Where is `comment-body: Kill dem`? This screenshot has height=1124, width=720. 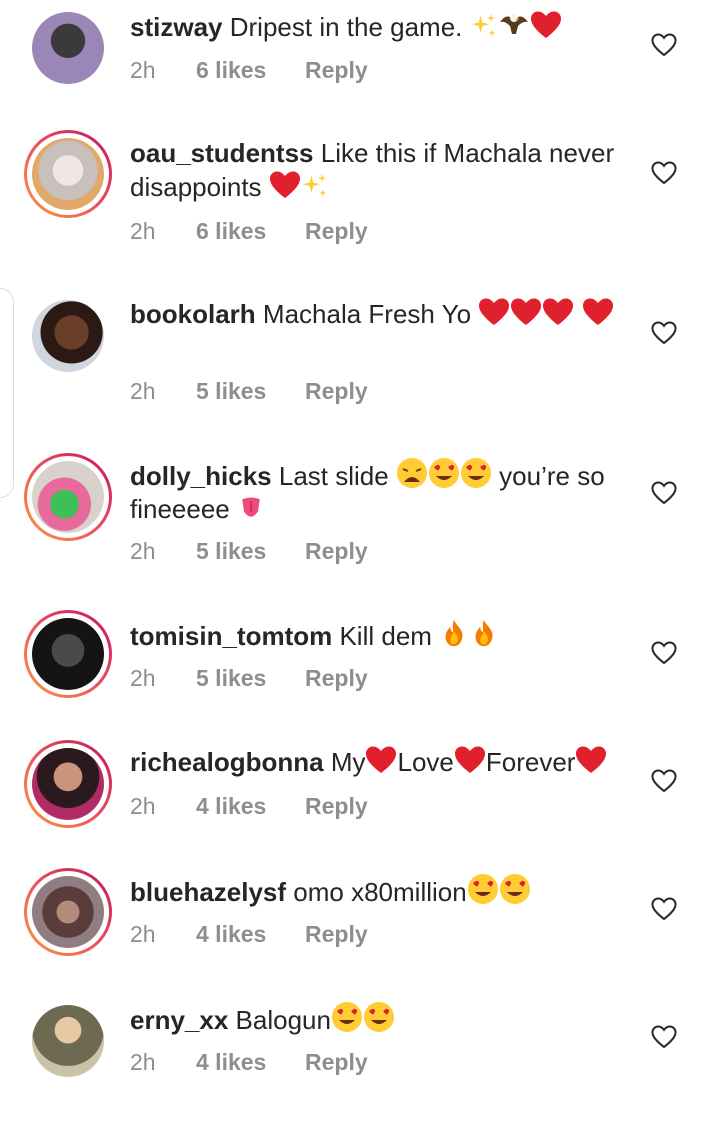 comment-body: Kill dem is located at coordinates (385, 636).